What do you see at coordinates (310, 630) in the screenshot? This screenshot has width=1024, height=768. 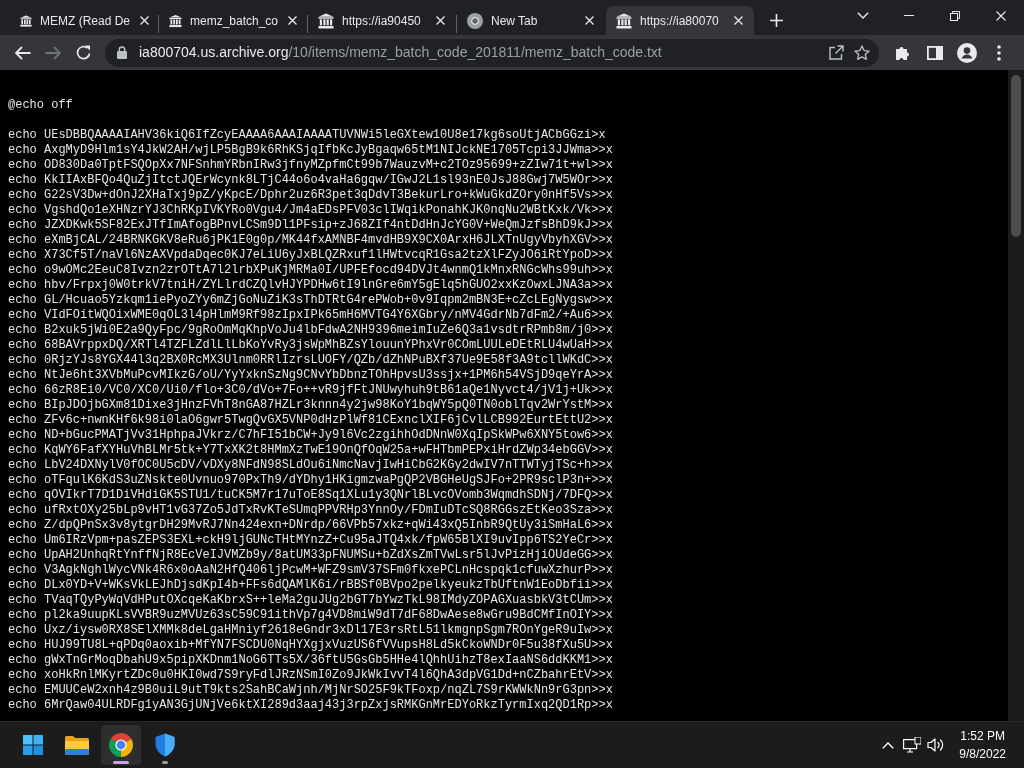 I see `text-line: echo Uxz/iysw0RX8SElXMMk8deLgaHMniyf2618eGndr3xDl17E3rsRtL51lkmgnpSgm7ROnYgeR9uIw>>x` at bounding box center [310, 630].